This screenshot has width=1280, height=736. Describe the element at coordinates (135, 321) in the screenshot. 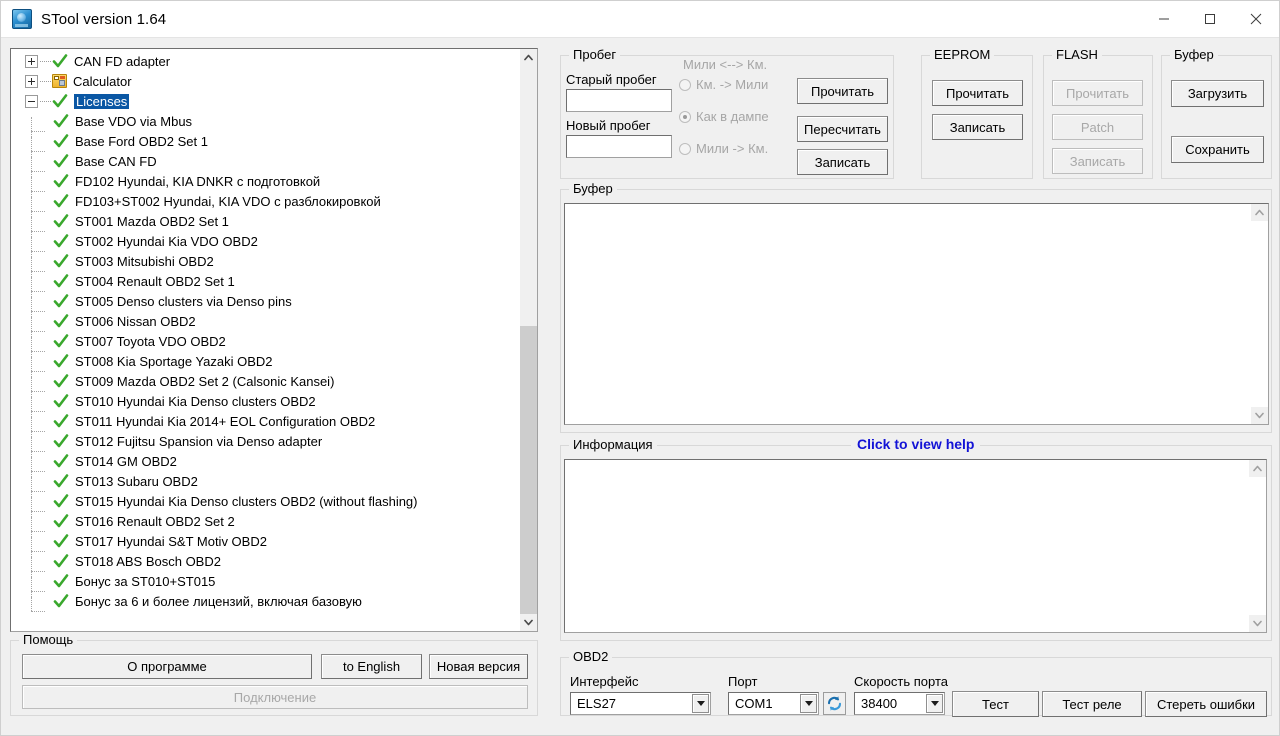

I see `tree-item-label: ST006 Nissan OBD2` at that location.